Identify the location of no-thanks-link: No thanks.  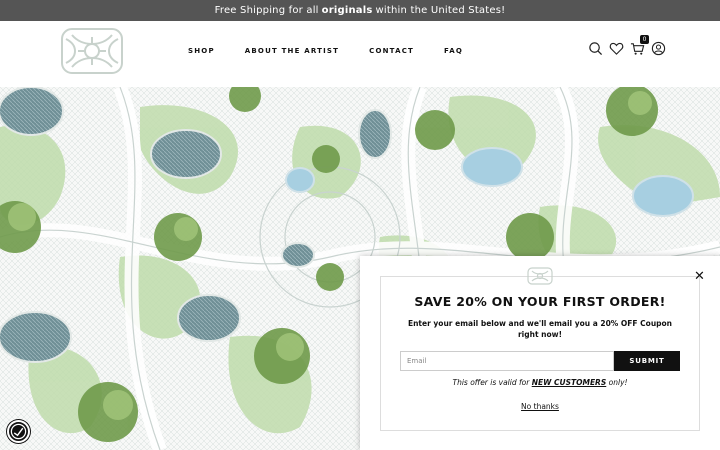
(540, 406).